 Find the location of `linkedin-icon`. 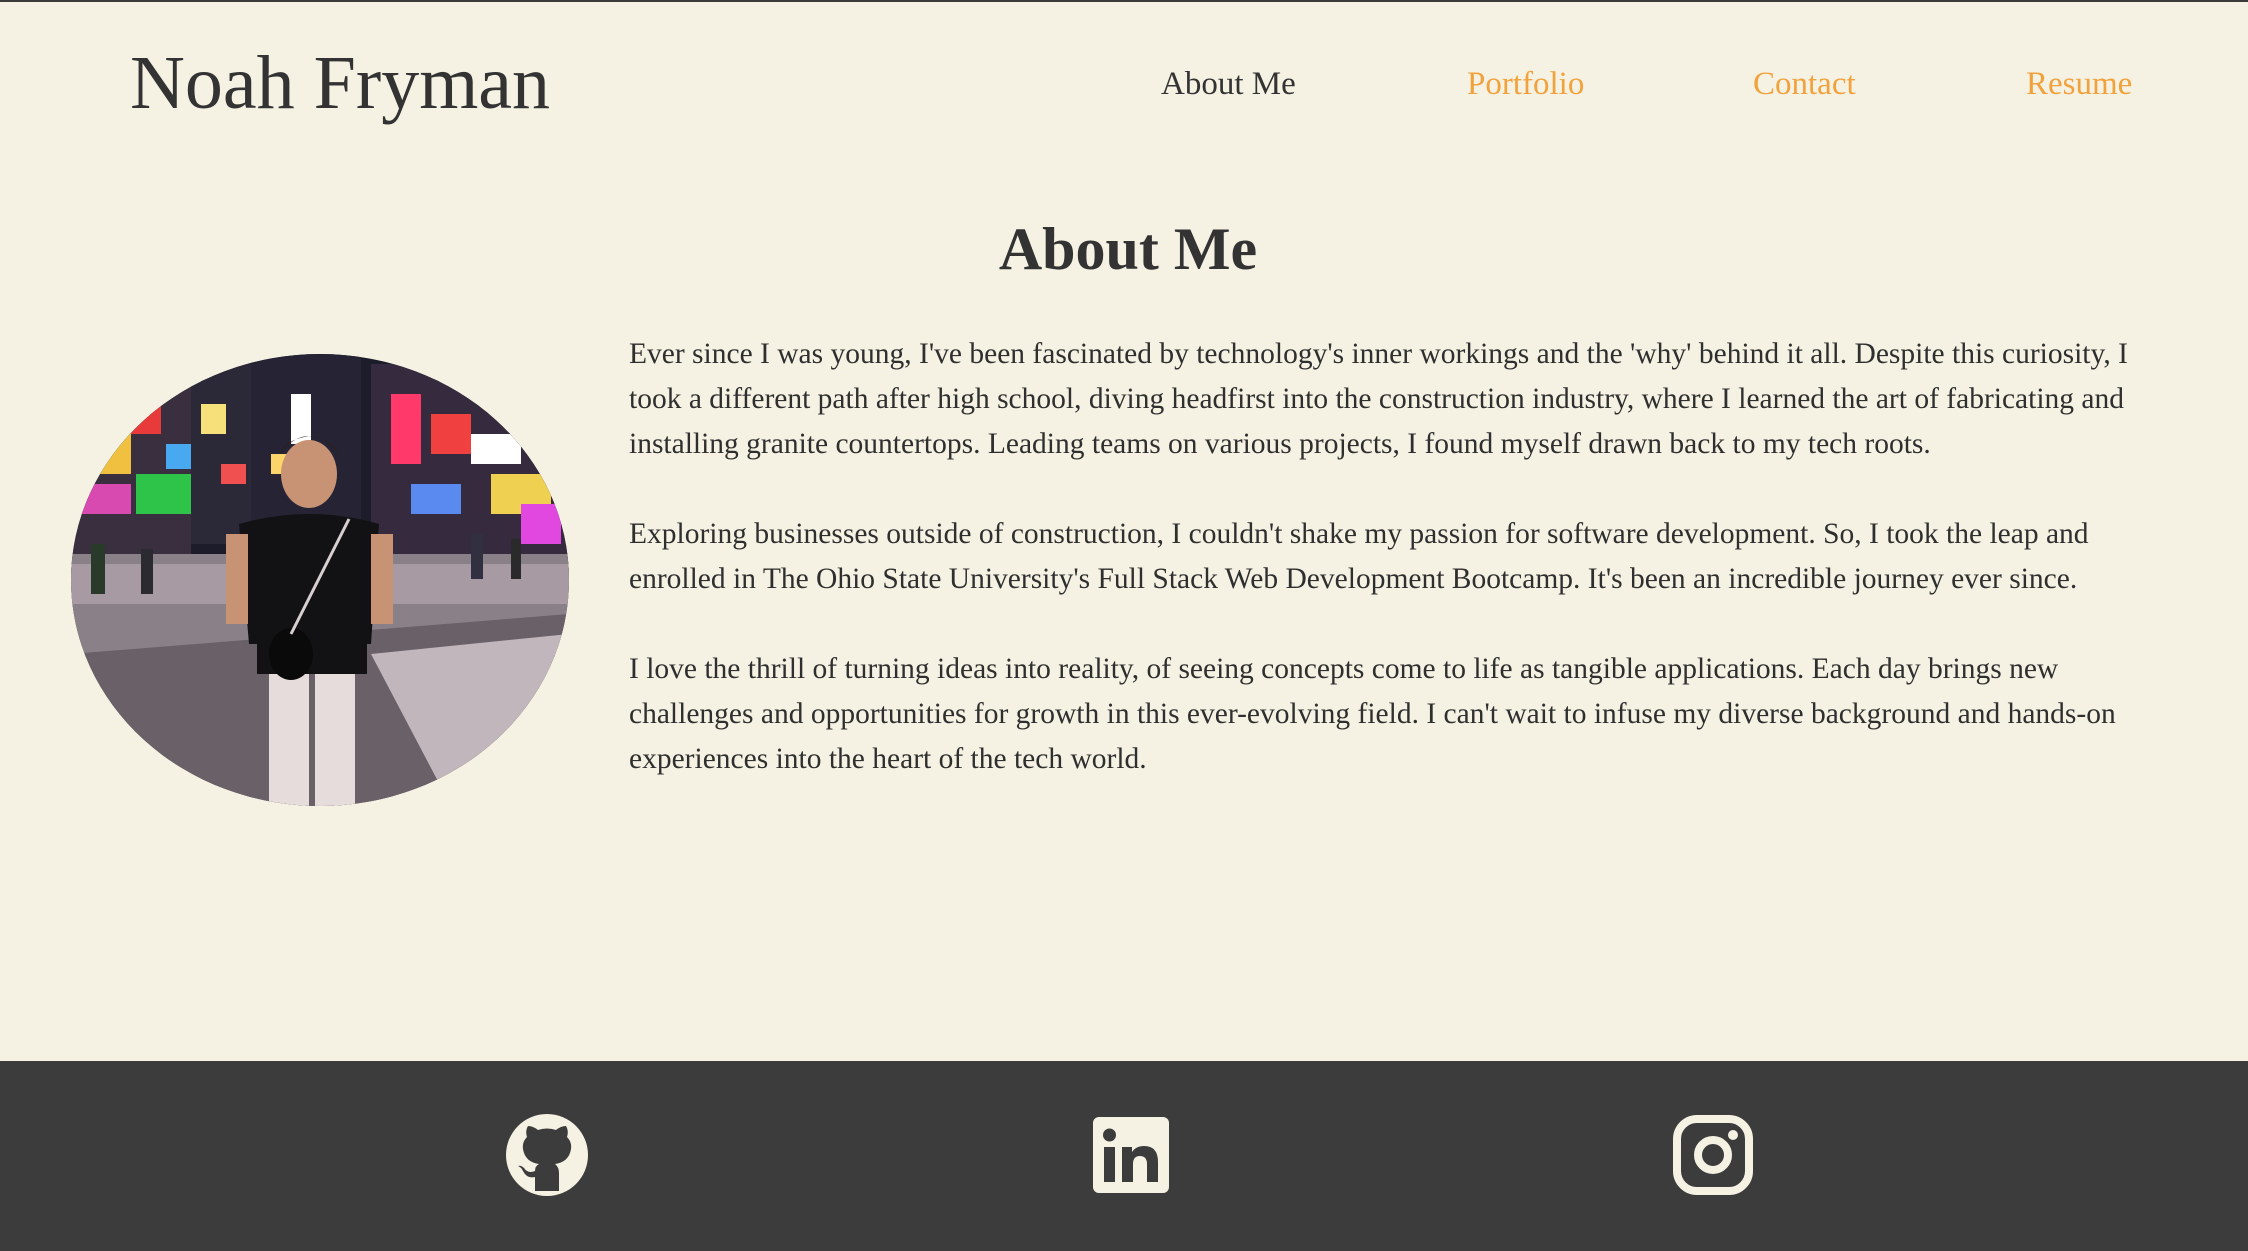

linkedin-icon is located at coordinates (1131, 1155).